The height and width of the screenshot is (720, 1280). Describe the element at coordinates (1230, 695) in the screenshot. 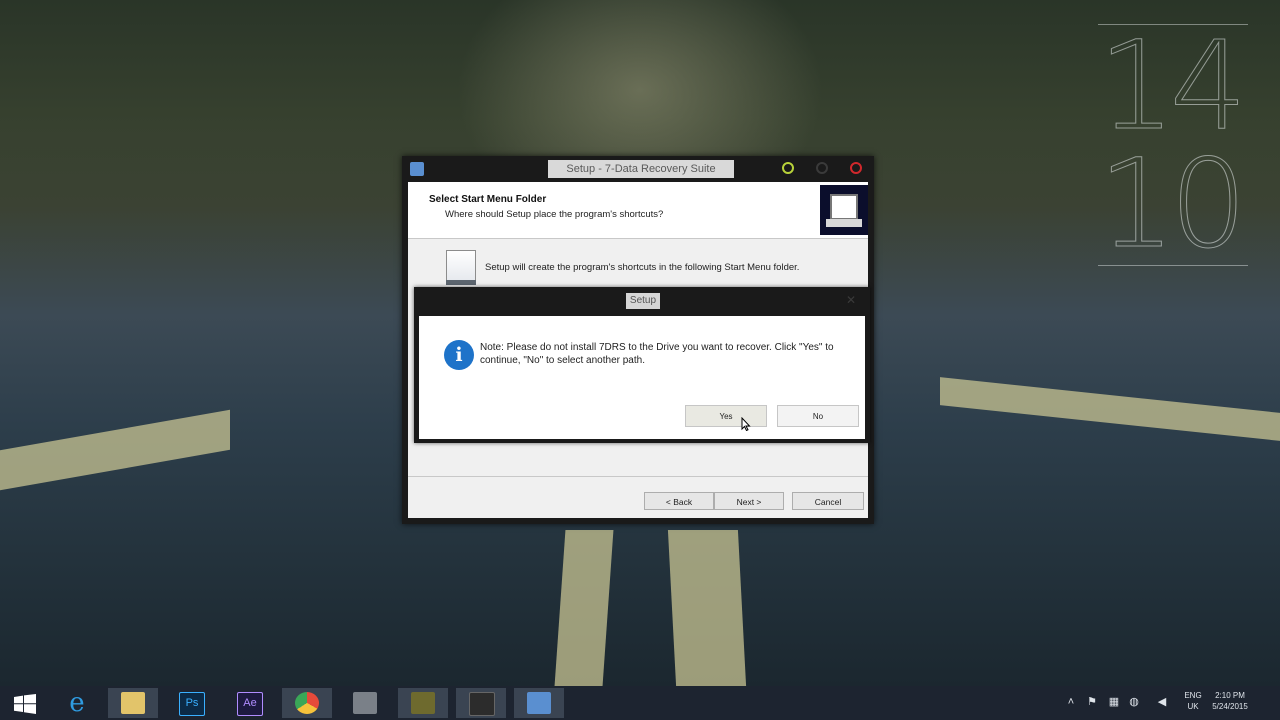

I see `clock-time: 2:10 PM` at that location.